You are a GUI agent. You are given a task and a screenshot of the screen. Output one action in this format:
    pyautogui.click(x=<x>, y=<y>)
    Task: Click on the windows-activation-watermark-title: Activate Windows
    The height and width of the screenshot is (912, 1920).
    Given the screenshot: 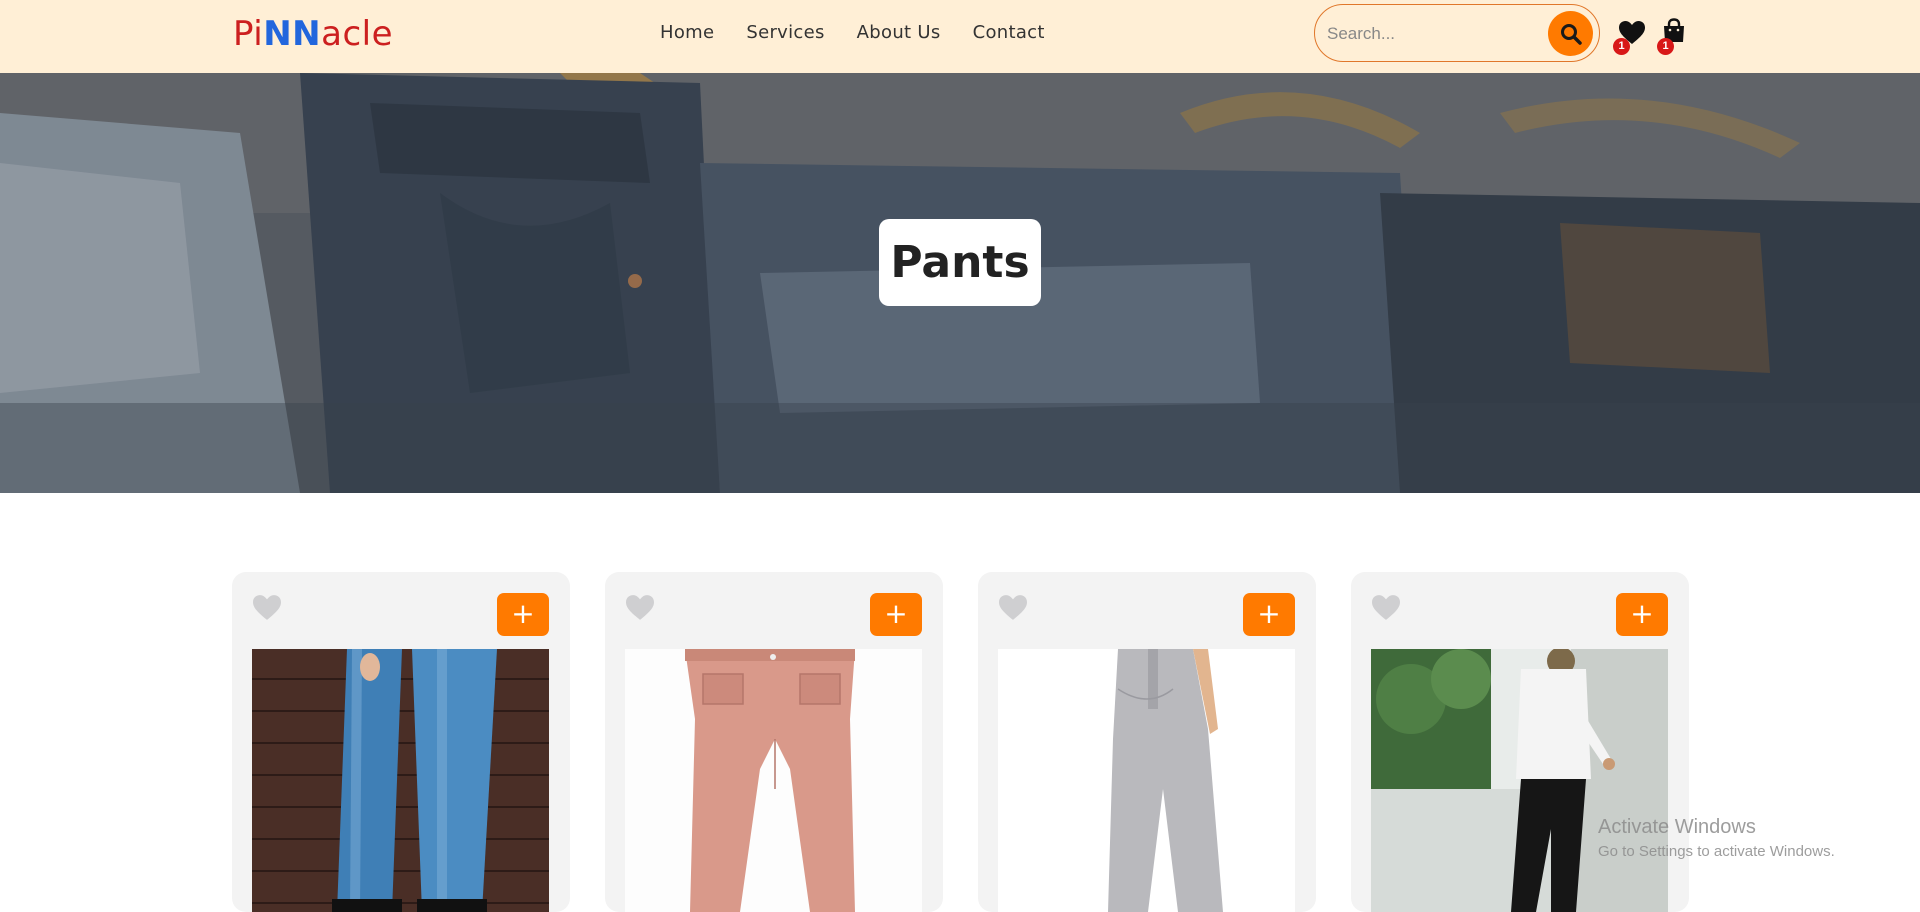 What is the action you would take?
    pyautogui.click(x=1677, y=827)
    